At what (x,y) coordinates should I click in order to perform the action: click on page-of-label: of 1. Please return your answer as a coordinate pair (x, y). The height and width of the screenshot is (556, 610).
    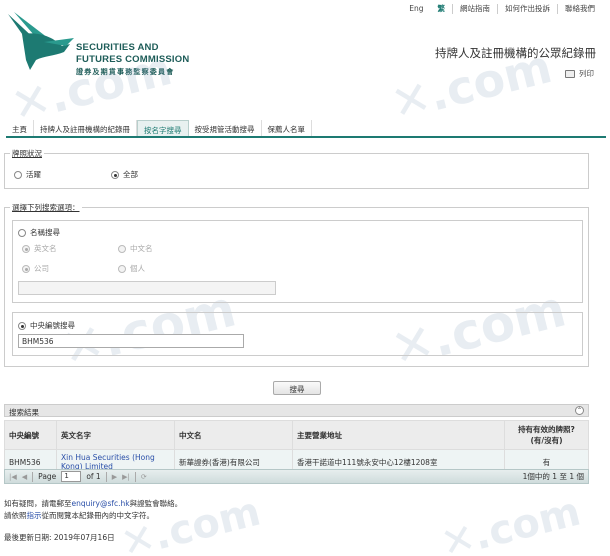
    Looking at the image, I should click on (93, 476).